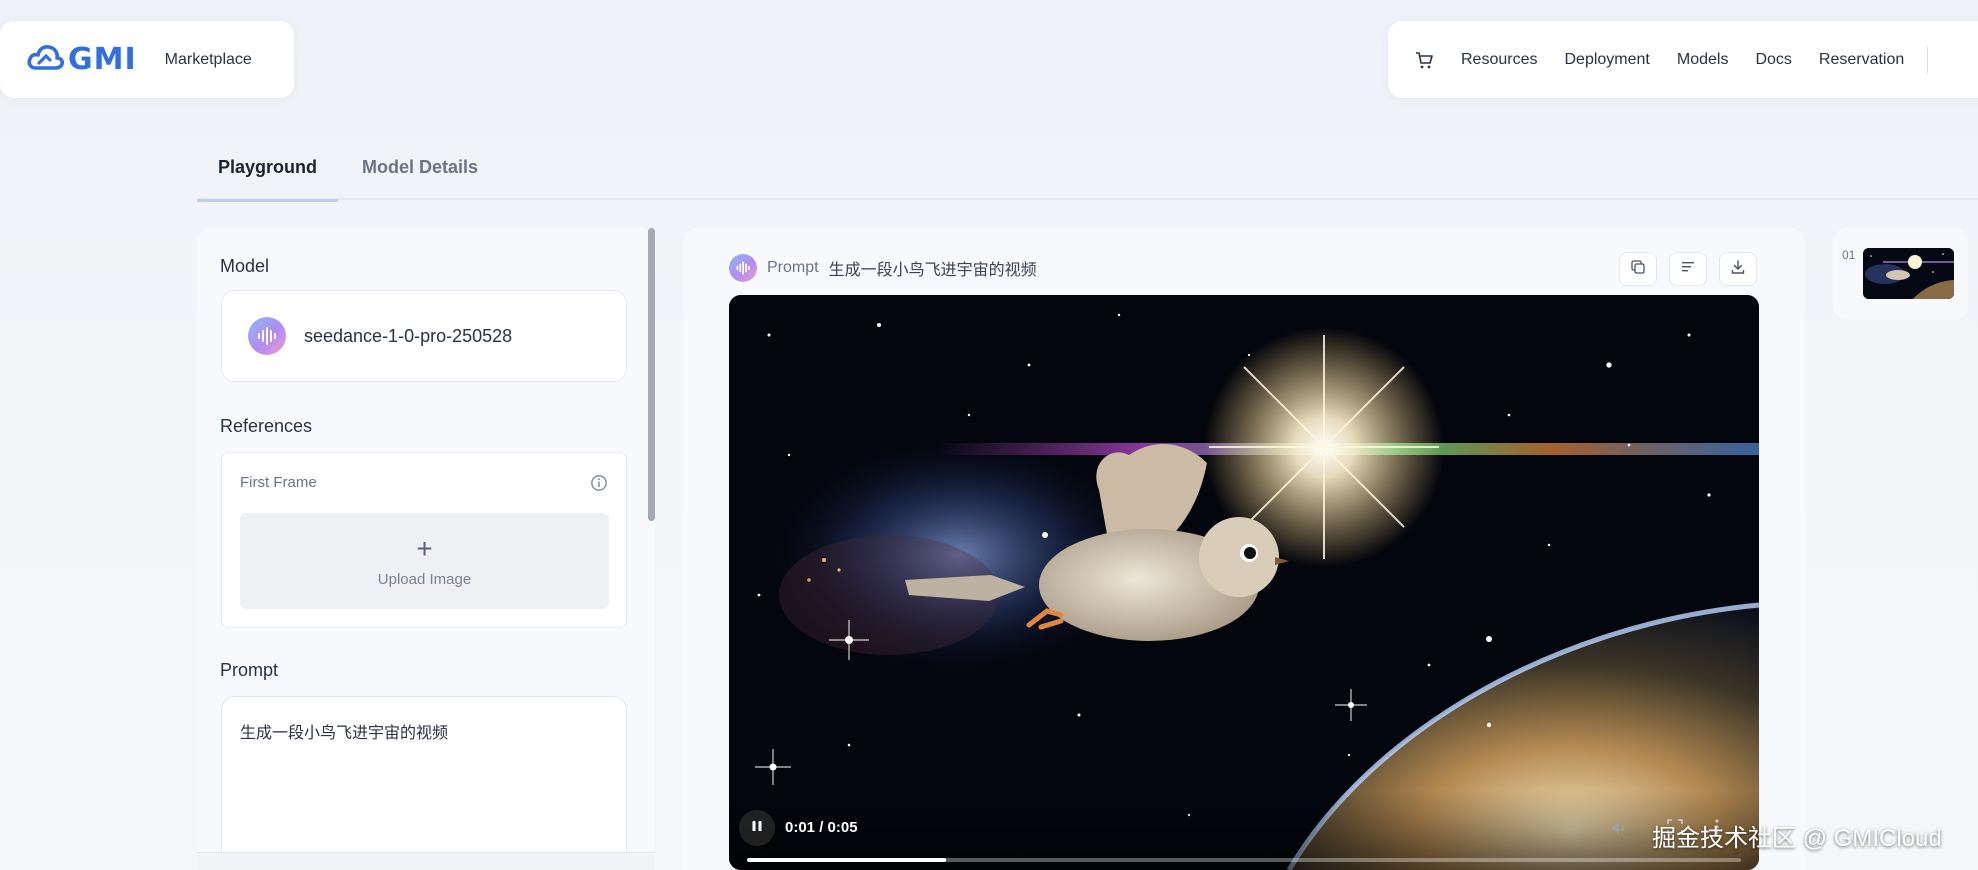 This screenshot has width=1978, height=870. I want to click on prompt-tag: Prompt, so click(793, 267).